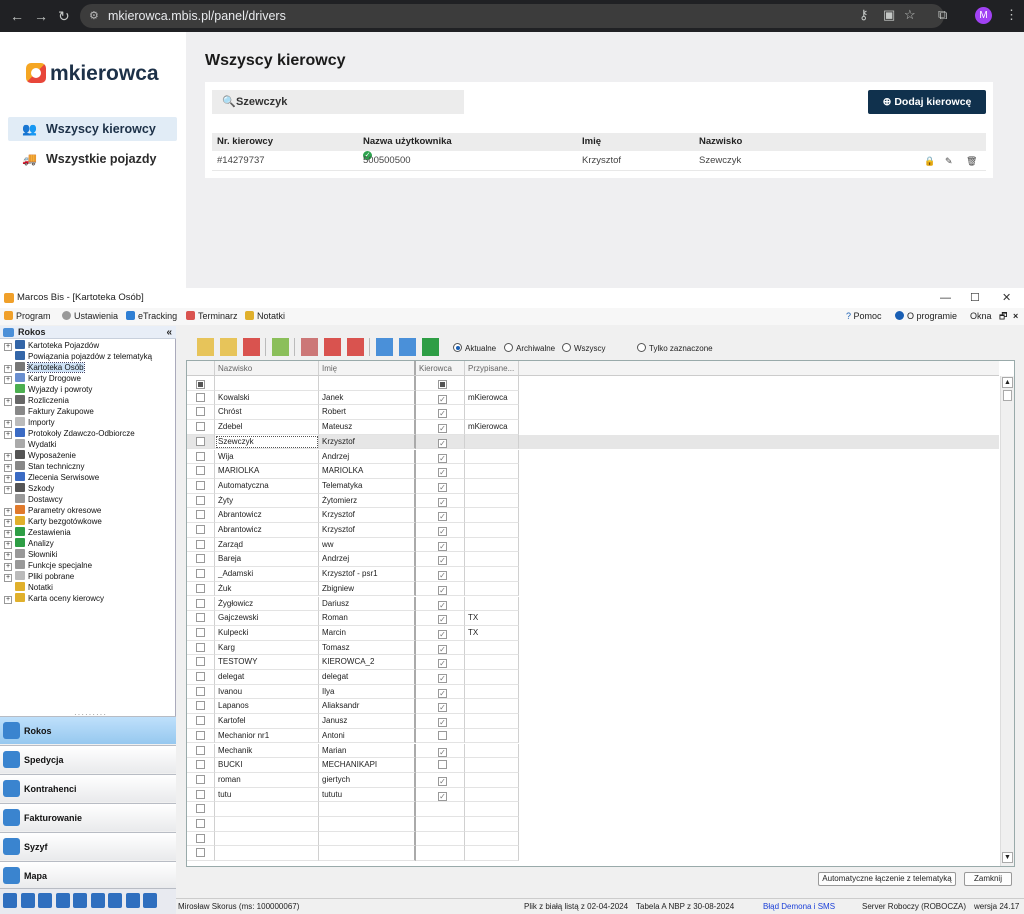 This screenshot has height=914, width=1024. Describe the element at coordinates (53, 521) in the screenshot. I see `tree-item-karty-bezgotowkowe: + Karty bezgotówkowe` at that location.